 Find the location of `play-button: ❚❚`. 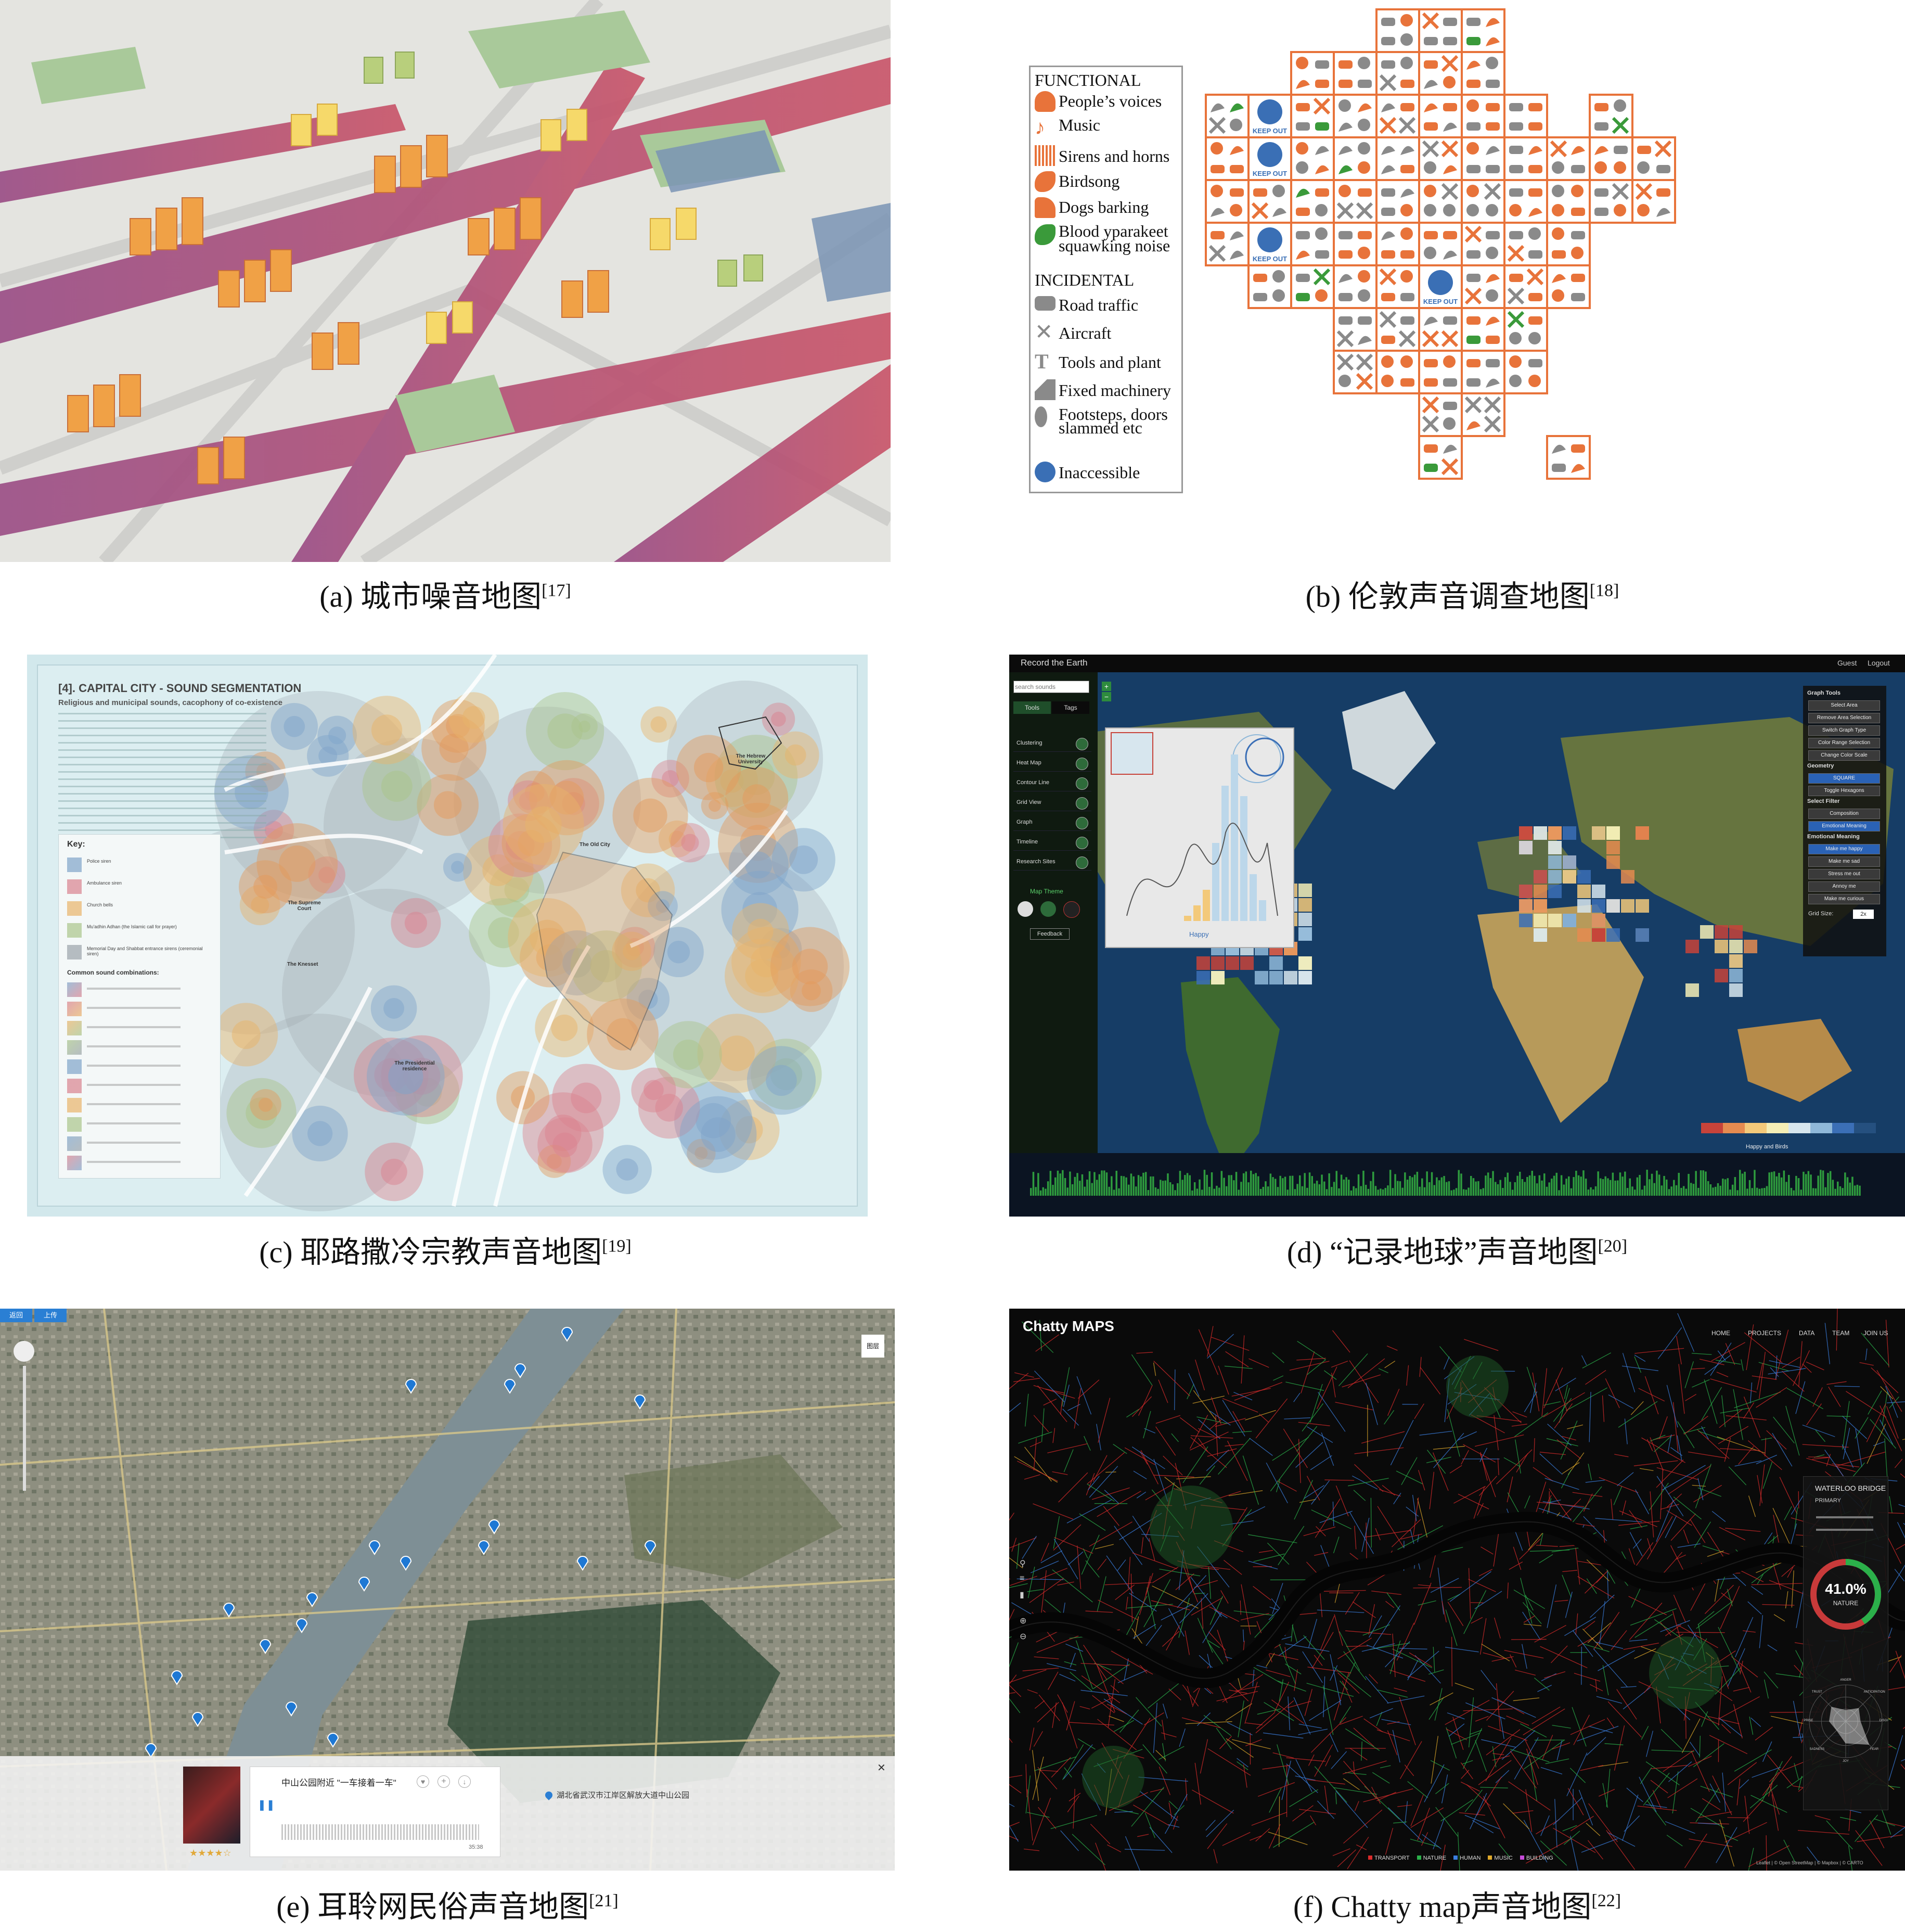

play-button: ❚❚ is located at coordinates (266, 1805).